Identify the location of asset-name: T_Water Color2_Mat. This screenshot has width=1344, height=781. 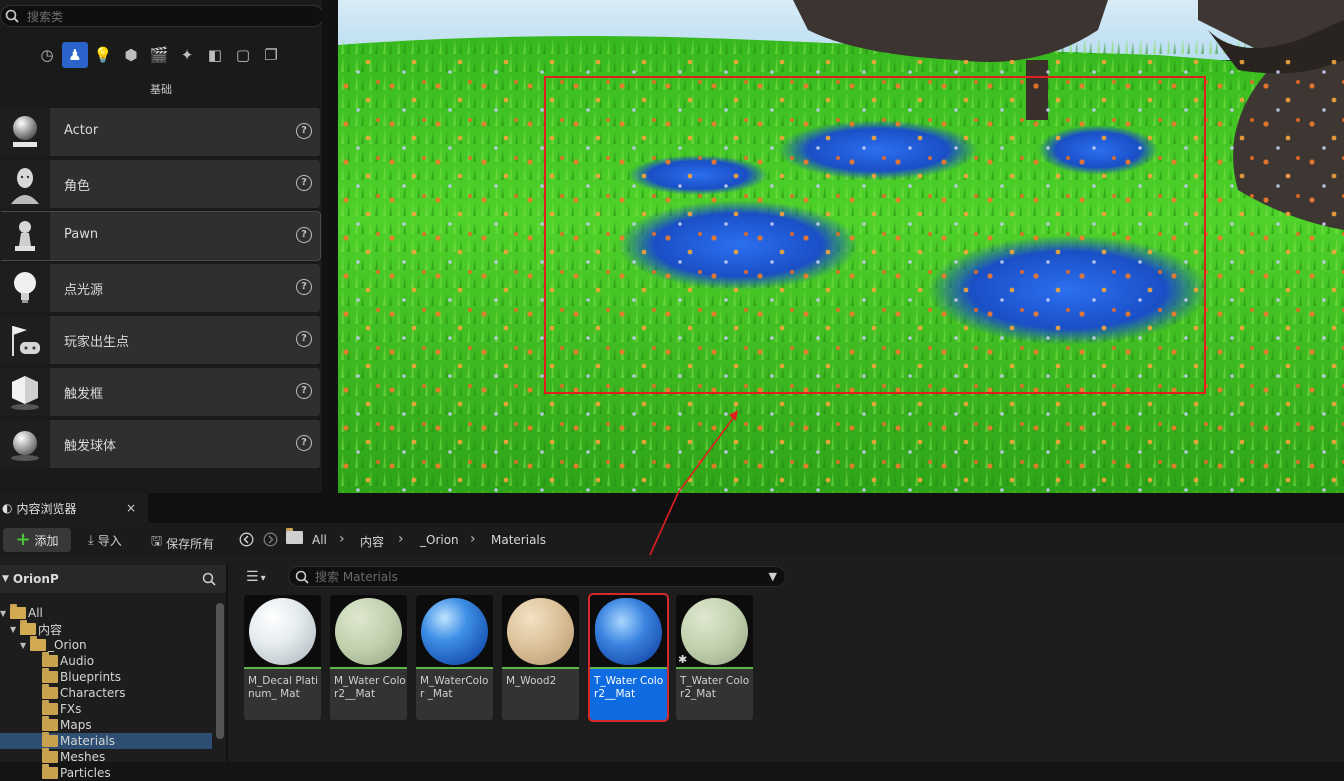
(715, 687).